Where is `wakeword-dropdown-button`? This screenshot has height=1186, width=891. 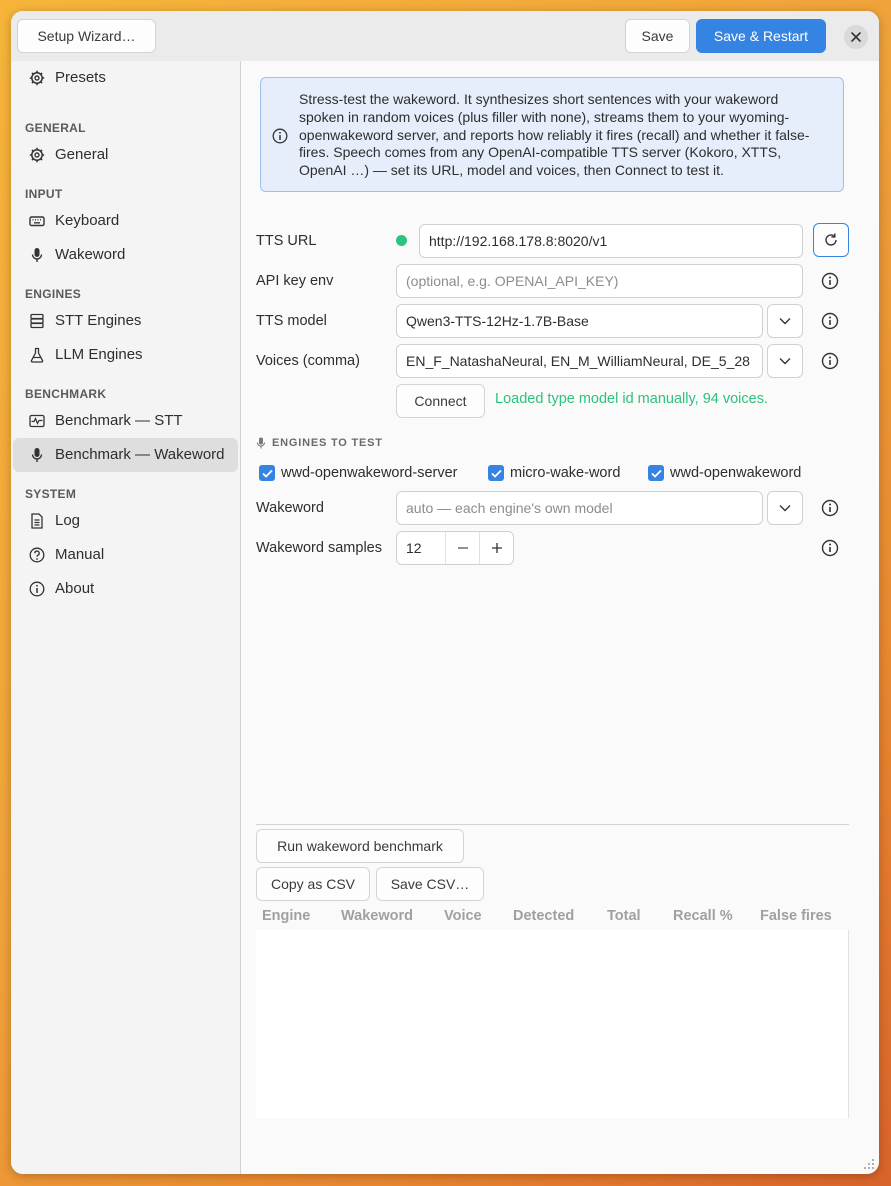
wakeword-dropdown-button is located at coordinates (785, 508).